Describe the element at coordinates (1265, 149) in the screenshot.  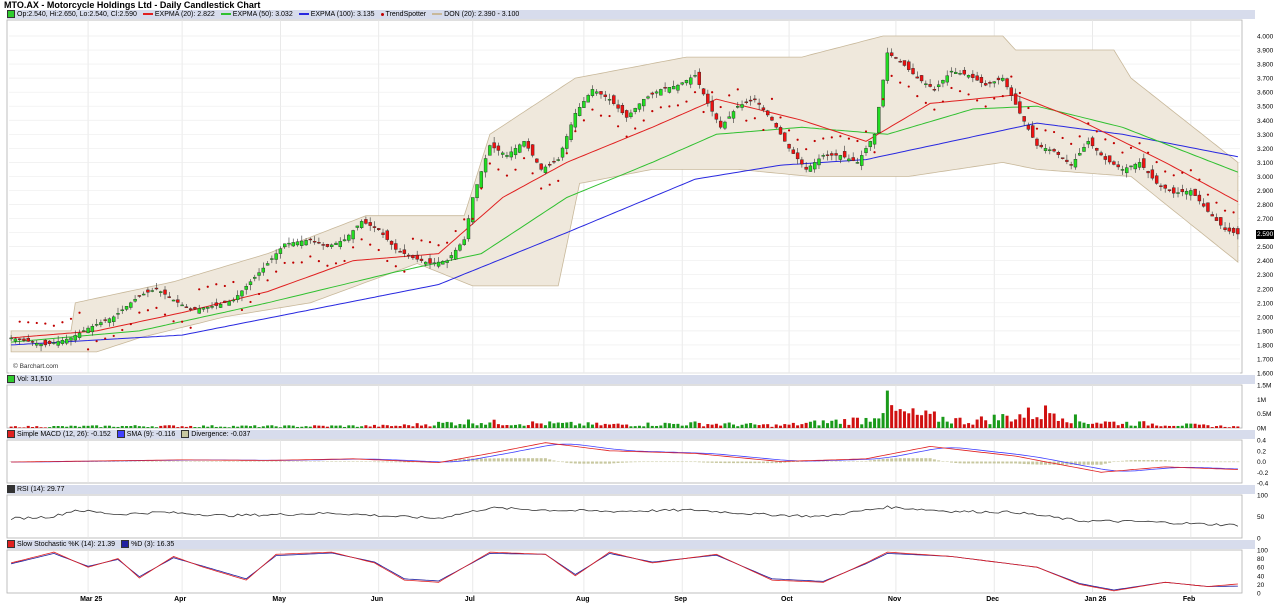
I see `price-tick-label: 3.200` at that location.